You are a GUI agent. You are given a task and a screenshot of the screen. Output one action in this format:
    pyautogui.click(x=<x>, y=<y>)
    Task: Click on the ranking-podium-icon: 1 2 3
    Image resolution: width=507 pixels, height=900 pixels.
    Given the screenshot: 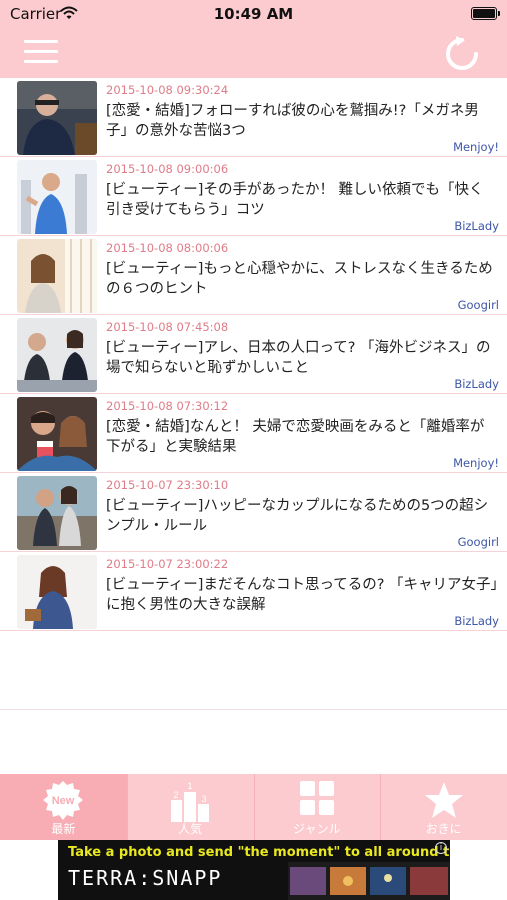 What is the action you would take?
    pyautogui.click(x=190, y=801)
    